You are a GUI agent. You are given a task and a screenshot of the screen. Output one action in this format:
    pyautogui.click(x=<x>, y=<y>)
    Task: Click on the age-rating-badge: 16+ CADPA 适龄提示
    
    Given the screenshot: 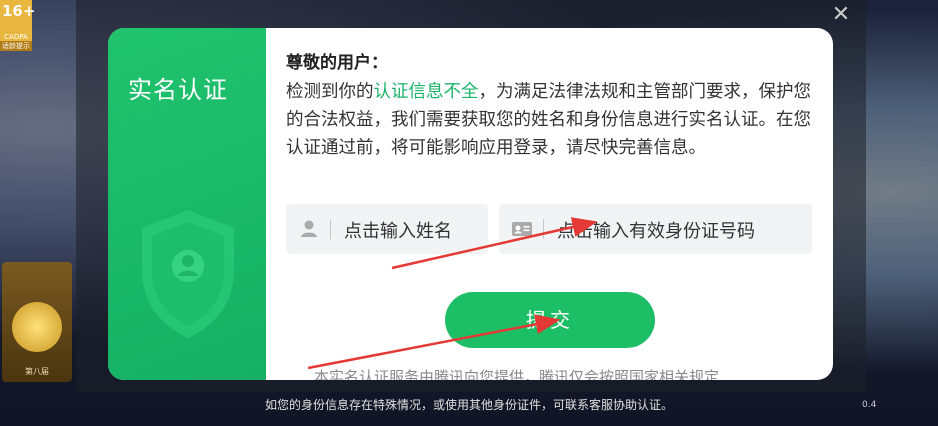 What is the action you would take?
    pyautogui.click(x=18, y=25)
    